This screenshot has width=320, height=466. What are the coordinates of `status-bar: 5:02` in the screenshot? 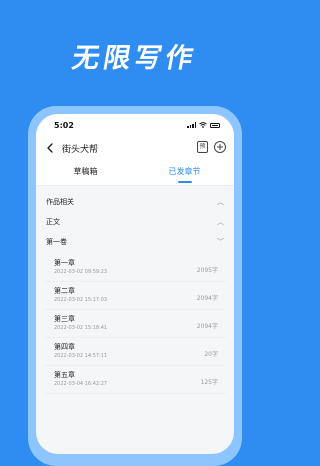 It's located at (135, 125).